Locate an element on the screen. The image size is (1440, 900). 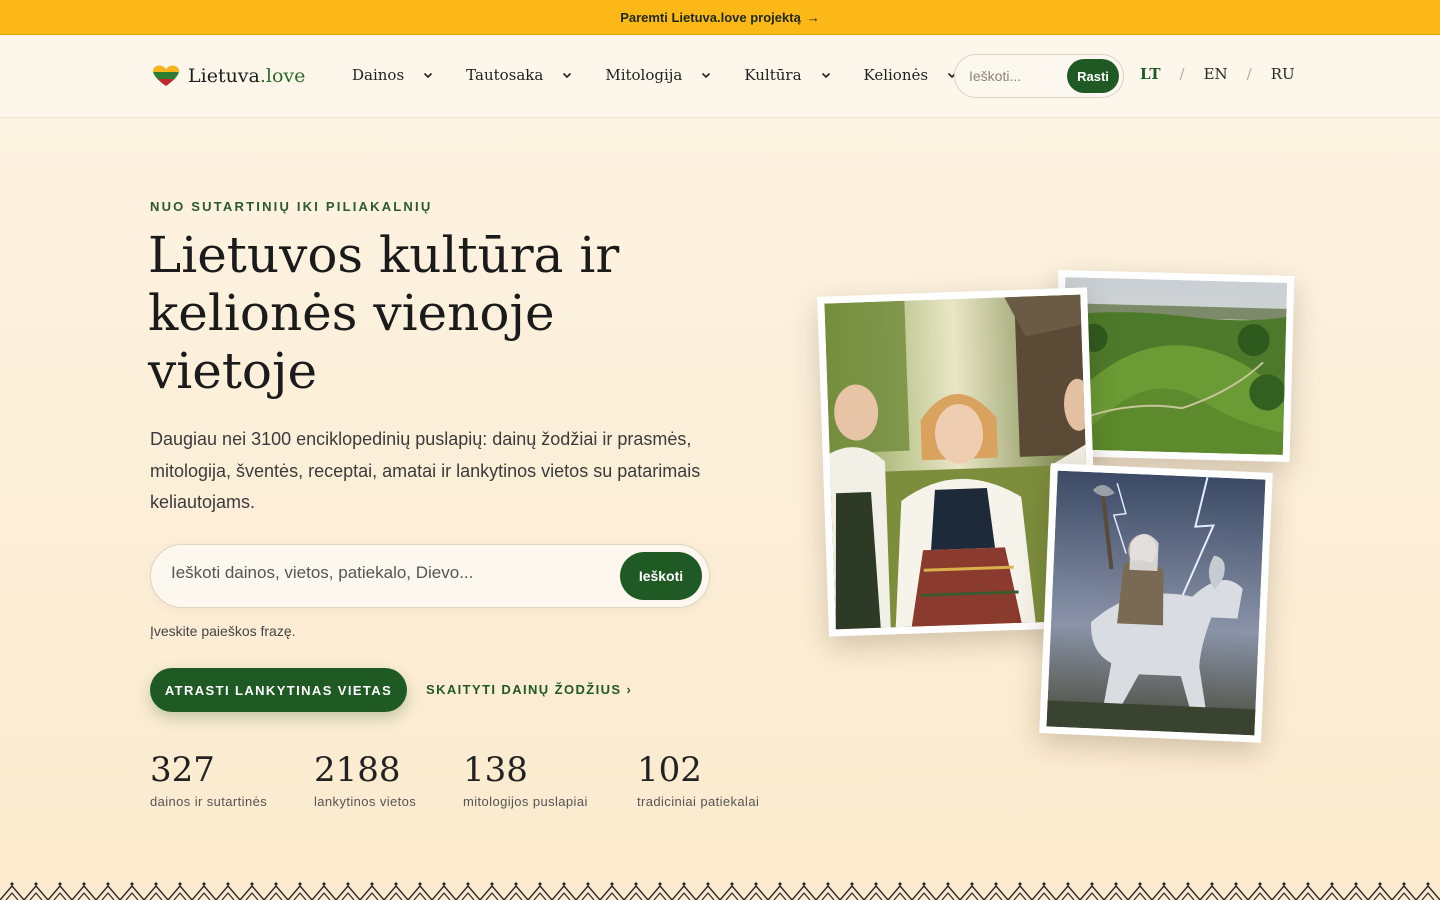
support-banner-text: Paremti Lietuva.love projektą is located at coordinates (710, 17).